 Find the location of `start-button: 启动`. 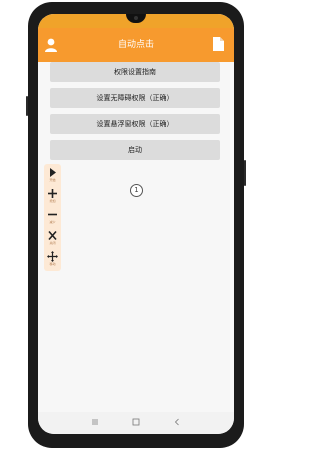

start-button: 启动 is located at coordinates (135, 150).